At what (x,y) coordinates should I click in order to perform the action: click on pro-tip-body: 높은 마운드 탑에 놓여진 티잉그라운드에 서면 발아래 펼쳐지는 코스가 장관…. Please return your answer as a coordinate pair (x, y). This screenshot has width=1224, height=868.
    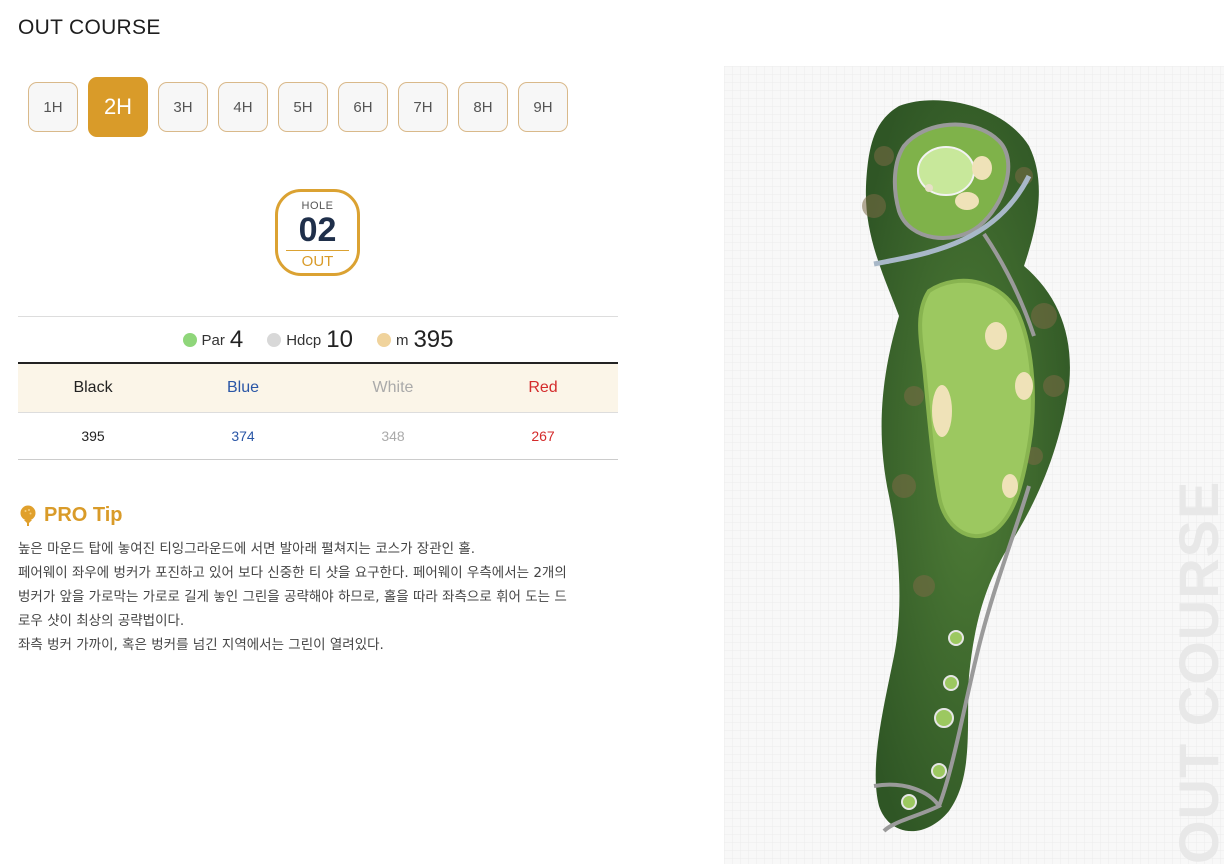
    Looking at the image, I should click on (318, 597).